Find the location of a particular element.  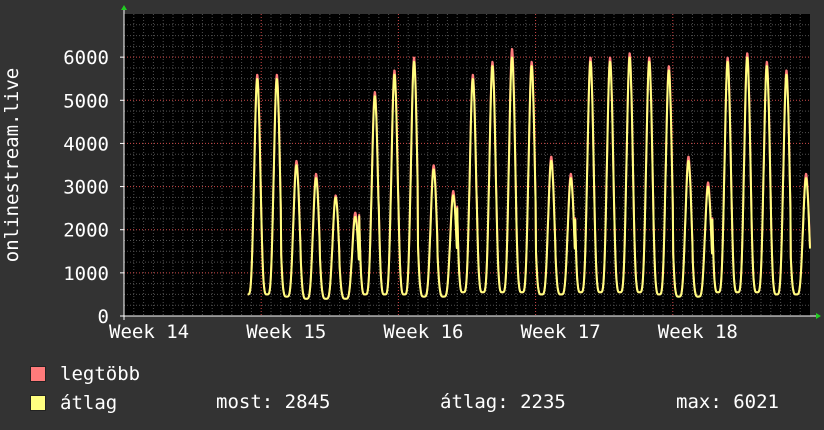

stat-now: most: 2845 is located at coordinates (273, 402).